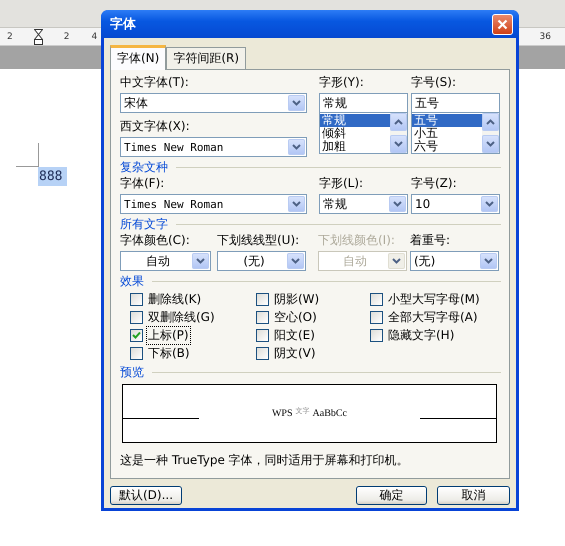 The width and height of the screenshot is (565, 546). I want to click on checkbox-label: 小型大写字母(M), so click(434, 299).